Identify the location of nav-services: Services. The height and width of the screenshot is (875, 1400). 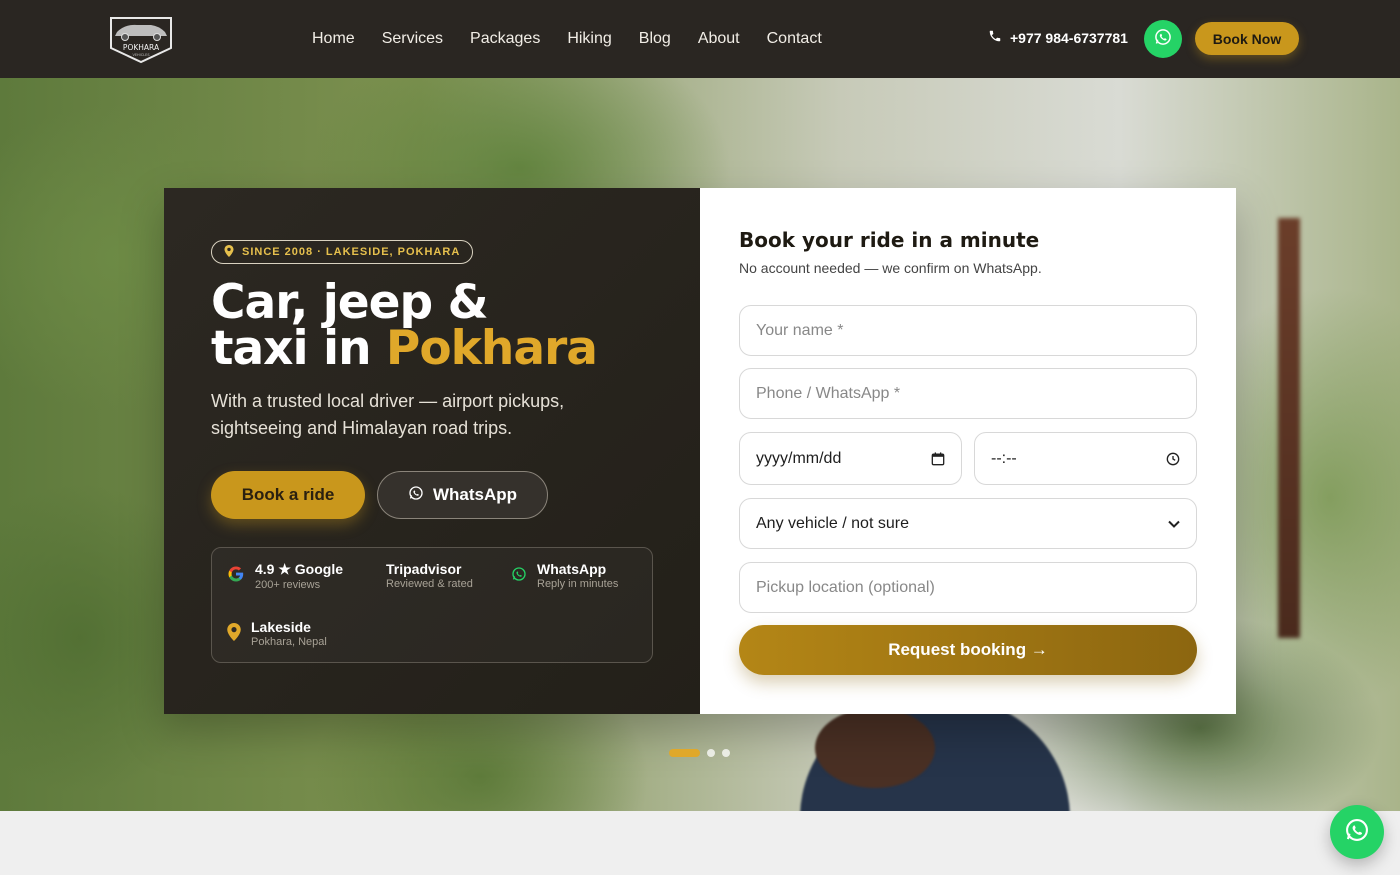
(412, 39).